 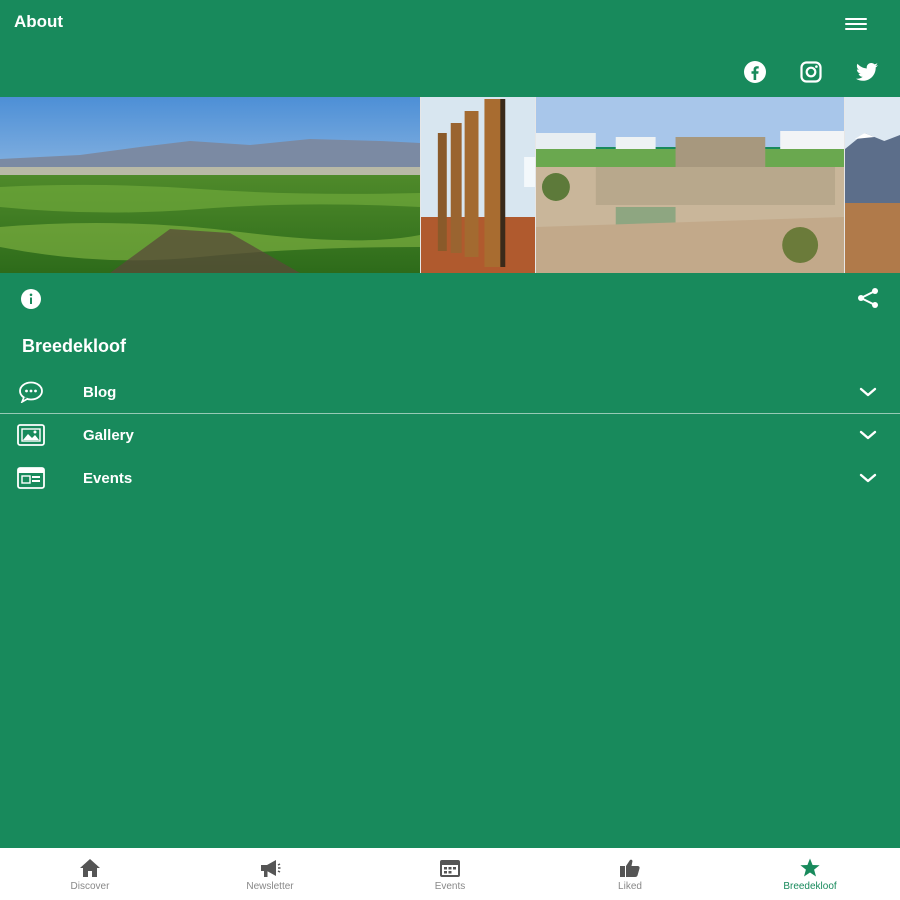 What do you see at coordinates (811, 72) in the screenshot?
I see `instagram-icon` at bounding box center [811, 72].